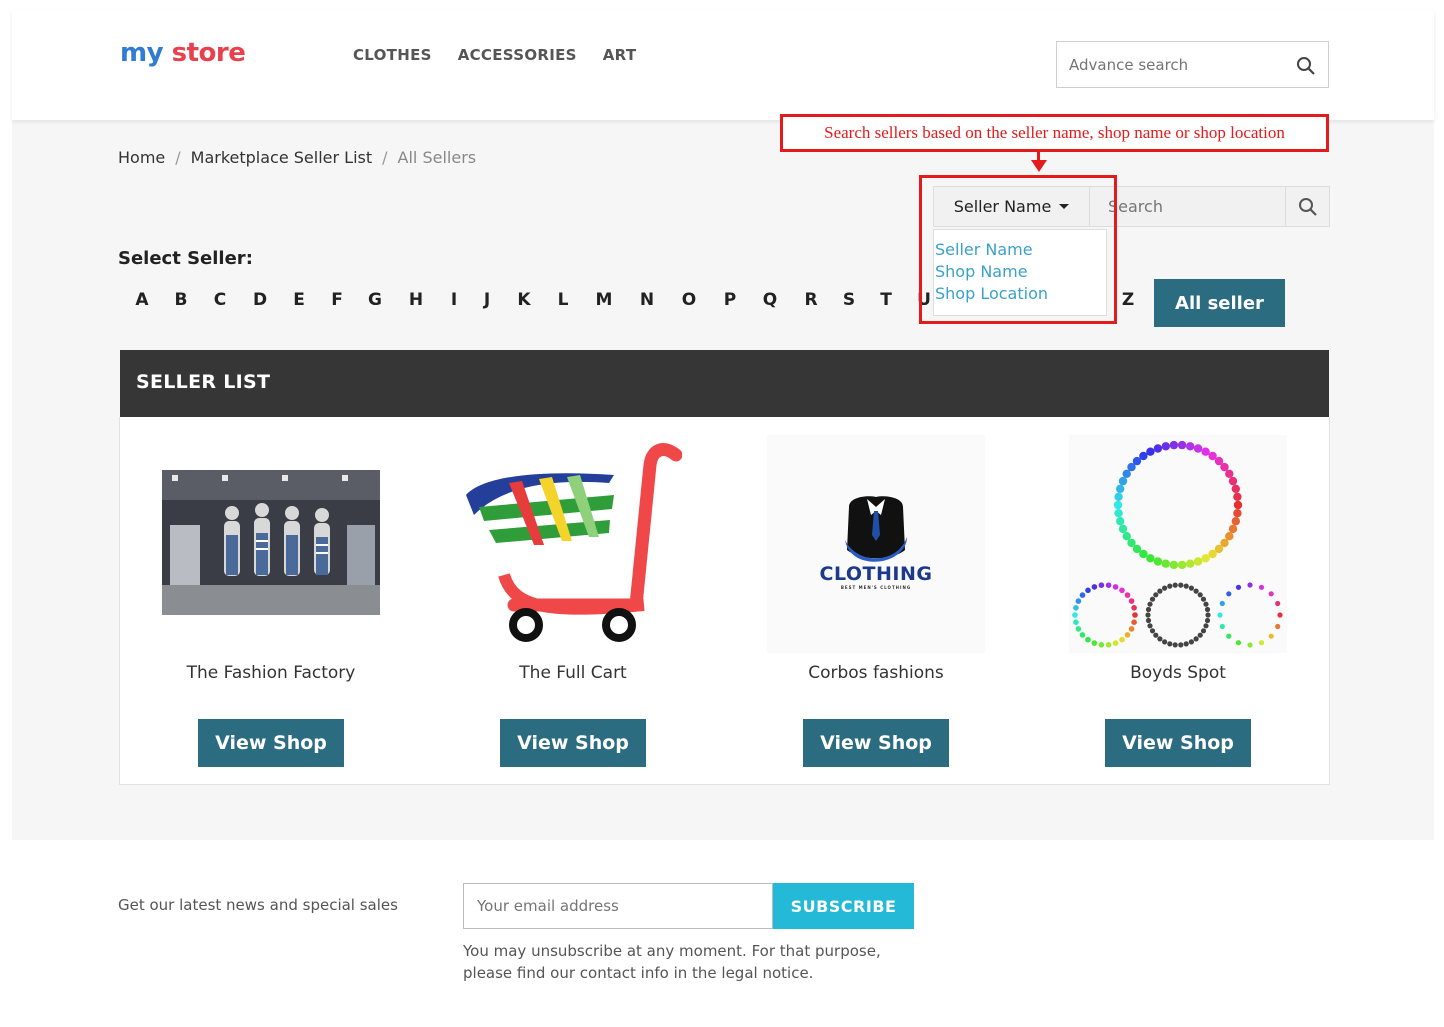  Describe the element at coordinates (185, 258) in the screenshot. I see `select-seller-label: Select Seller:` at that location.